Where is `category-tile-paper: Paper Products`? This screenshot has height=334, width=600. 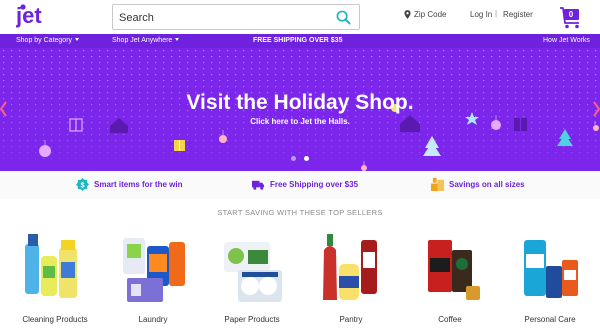
category-tile-paper: Paper Products is located at coordinates (252, 282).